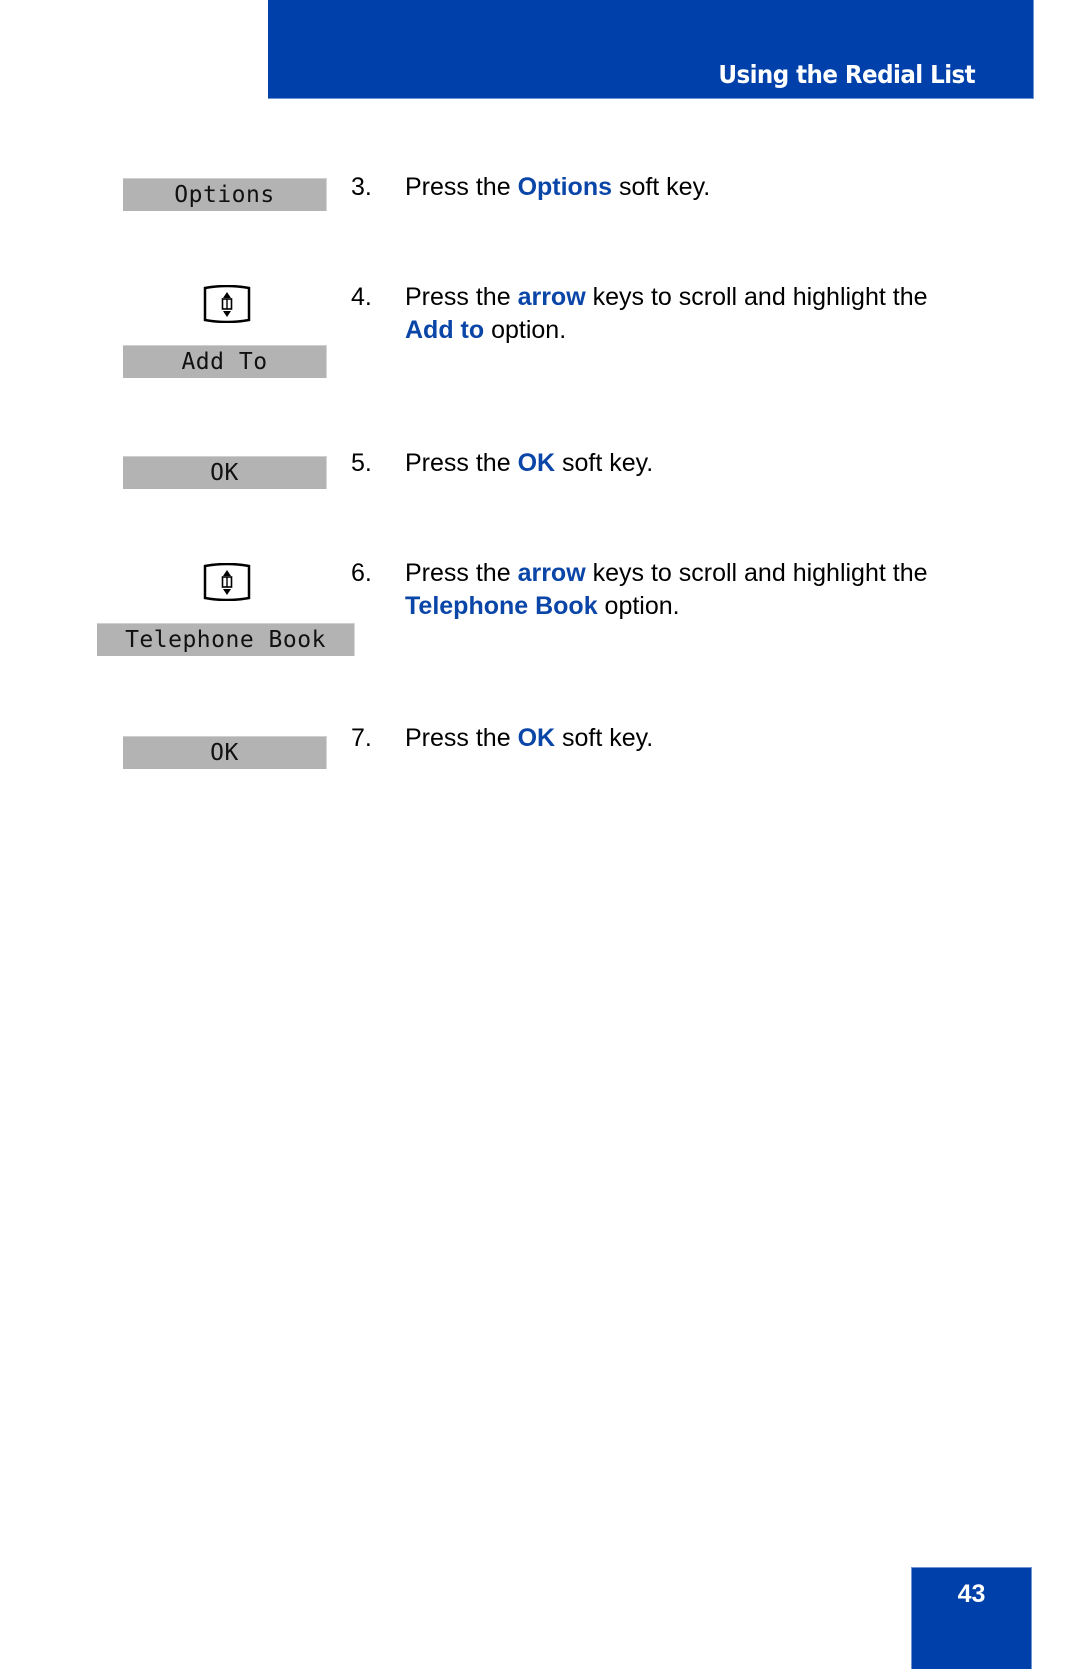  I want to click on highlight-add-to: Add to, so click(445, 330).